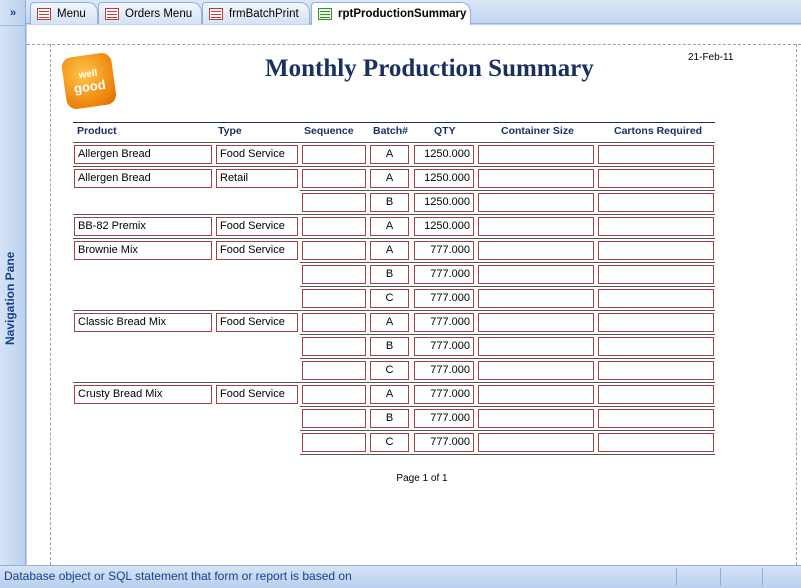  Describe the element at coordinates (658, 131) in the screenshot. I see `col-header-cartons-required: Cartons Required` at that location.